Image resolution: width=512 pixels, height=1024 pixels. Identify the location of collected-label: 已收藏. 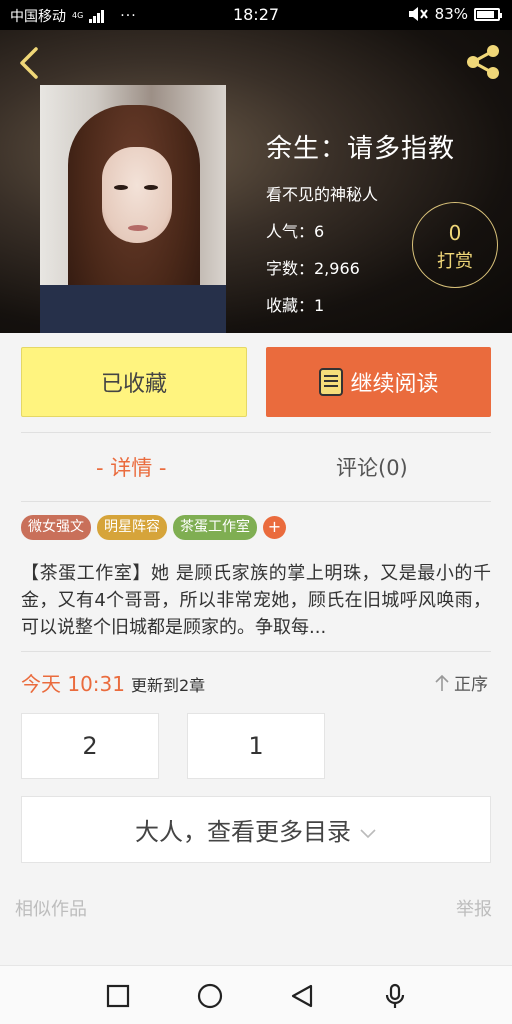
(133, 384).